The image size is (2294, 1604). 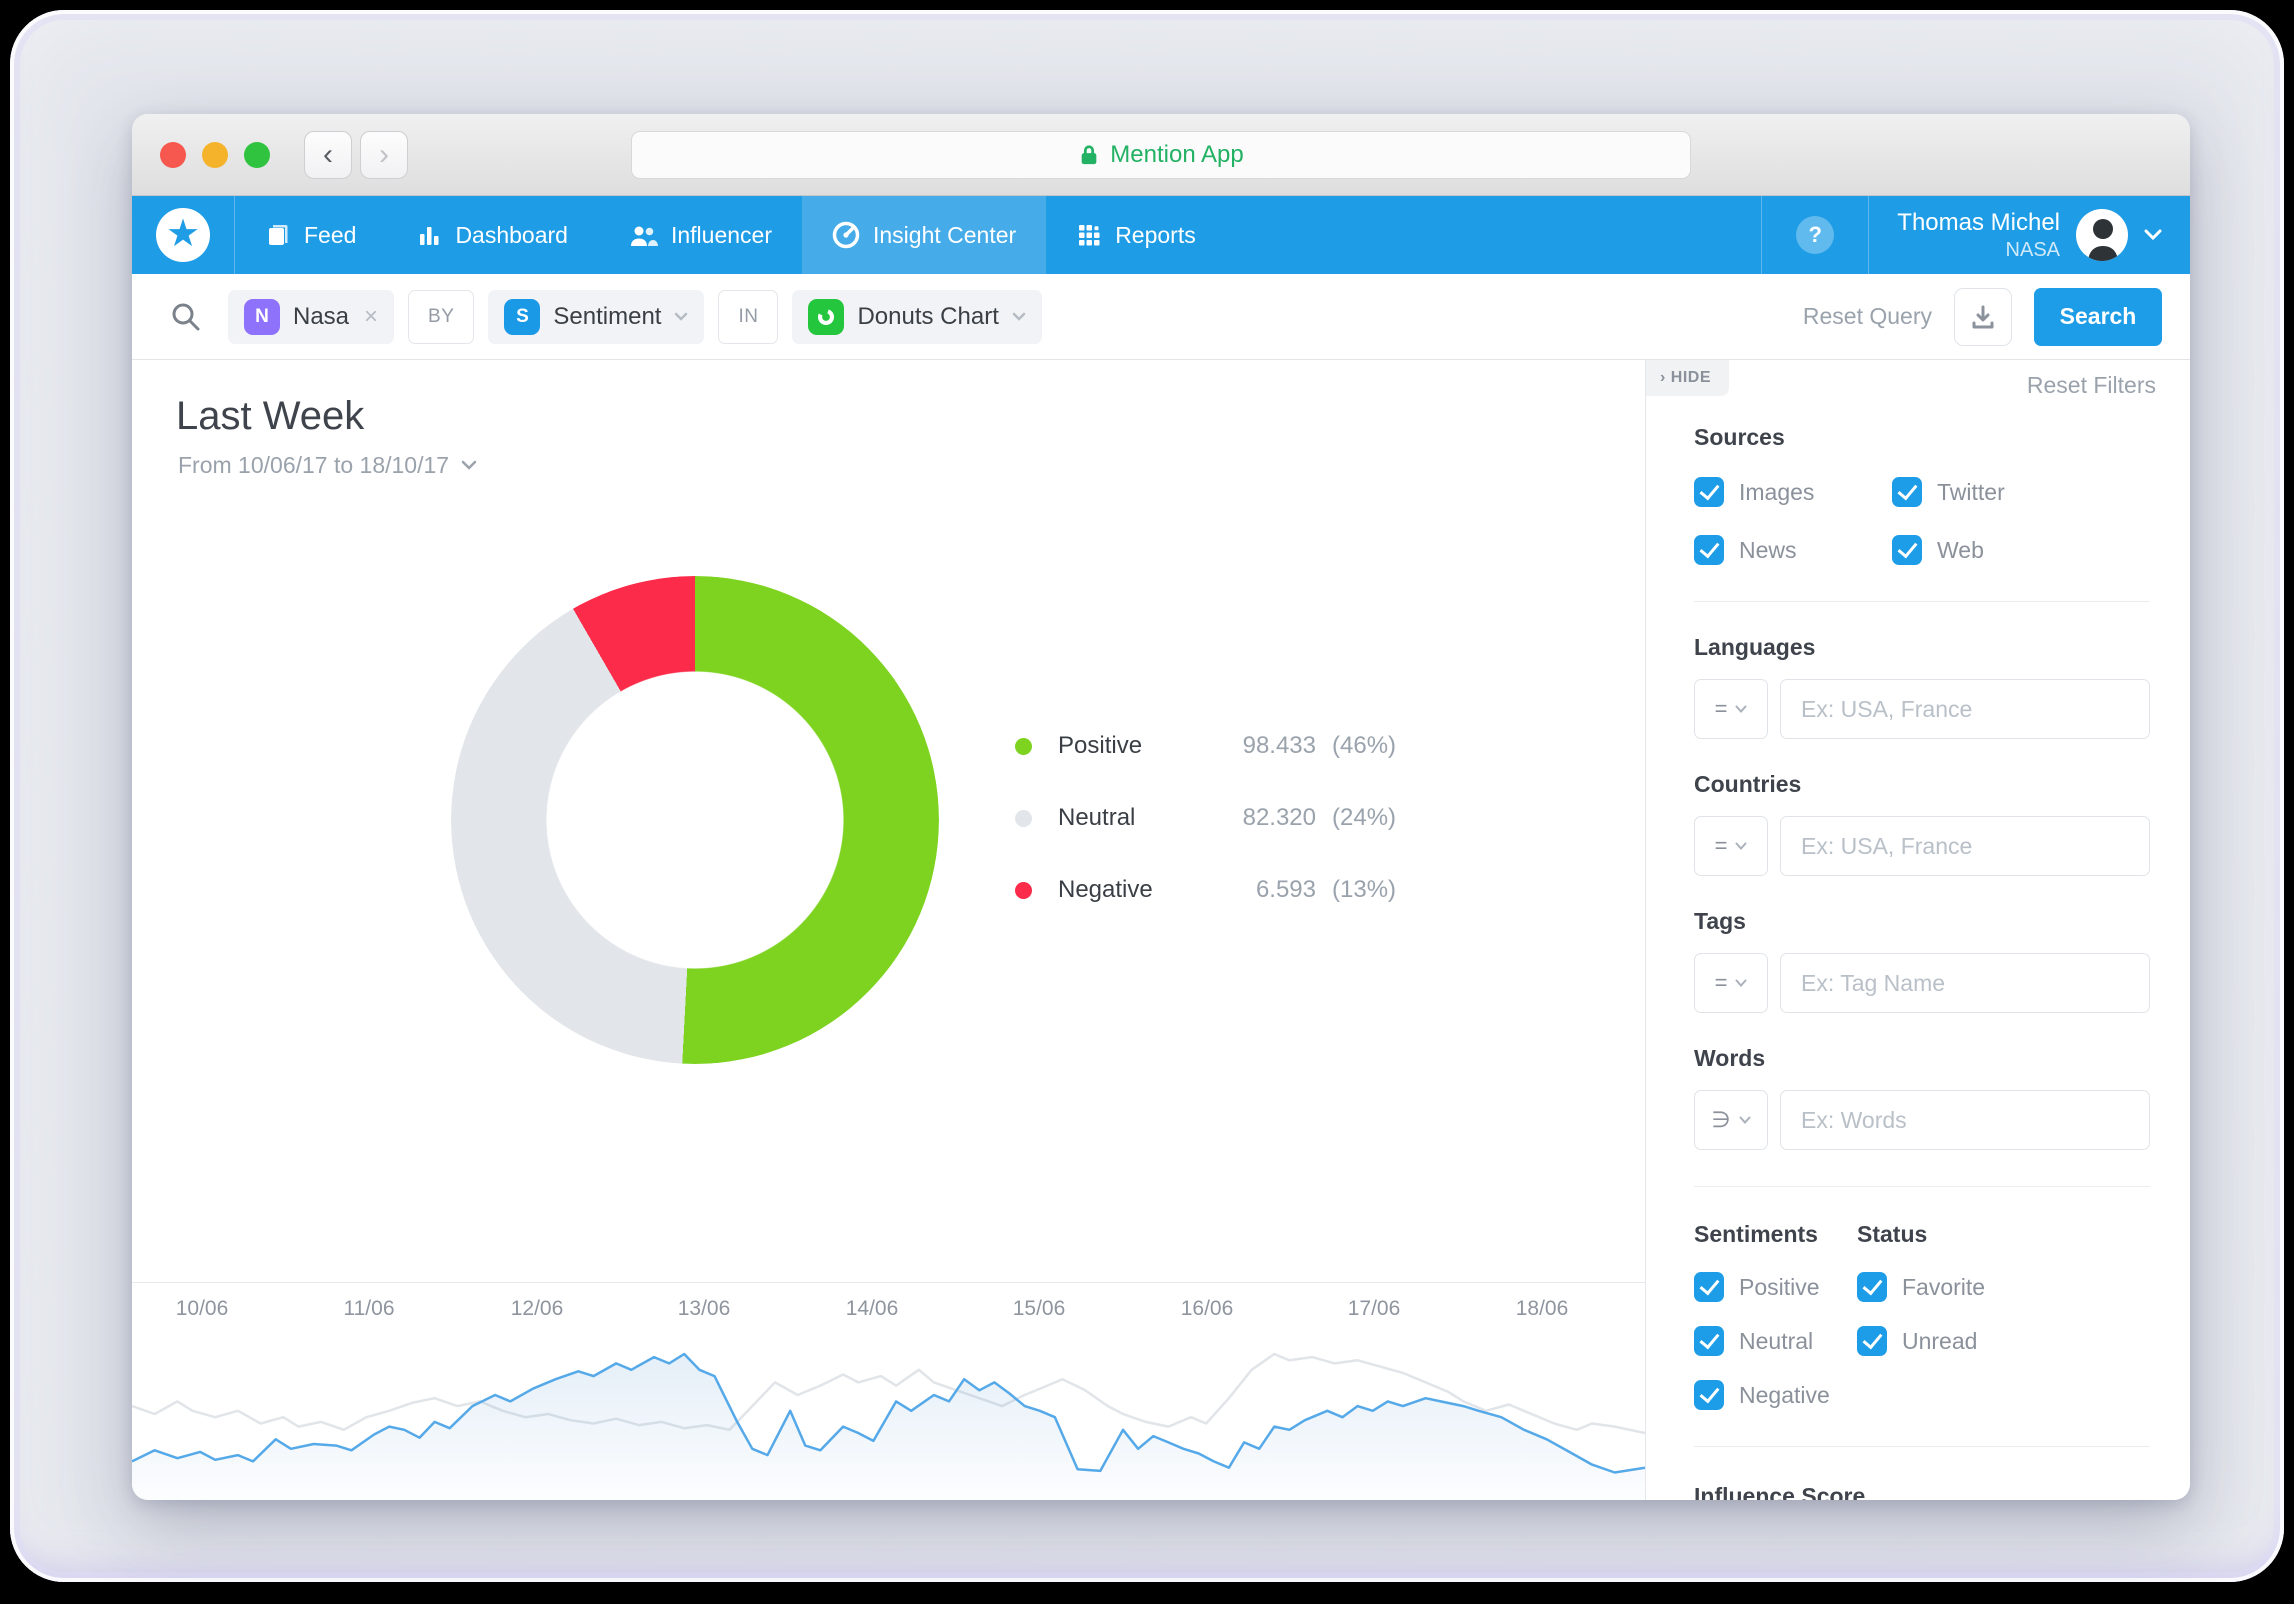 I want to click on status-title: Status, so click(x=1892, y=1234).